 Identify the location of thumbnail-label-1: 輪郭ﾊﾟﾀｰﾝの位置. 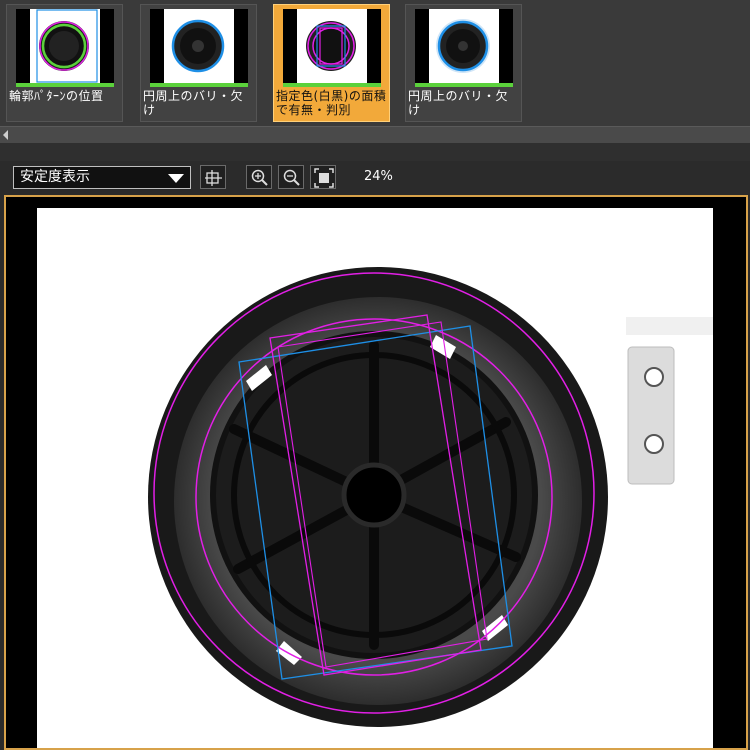
(56, 96).